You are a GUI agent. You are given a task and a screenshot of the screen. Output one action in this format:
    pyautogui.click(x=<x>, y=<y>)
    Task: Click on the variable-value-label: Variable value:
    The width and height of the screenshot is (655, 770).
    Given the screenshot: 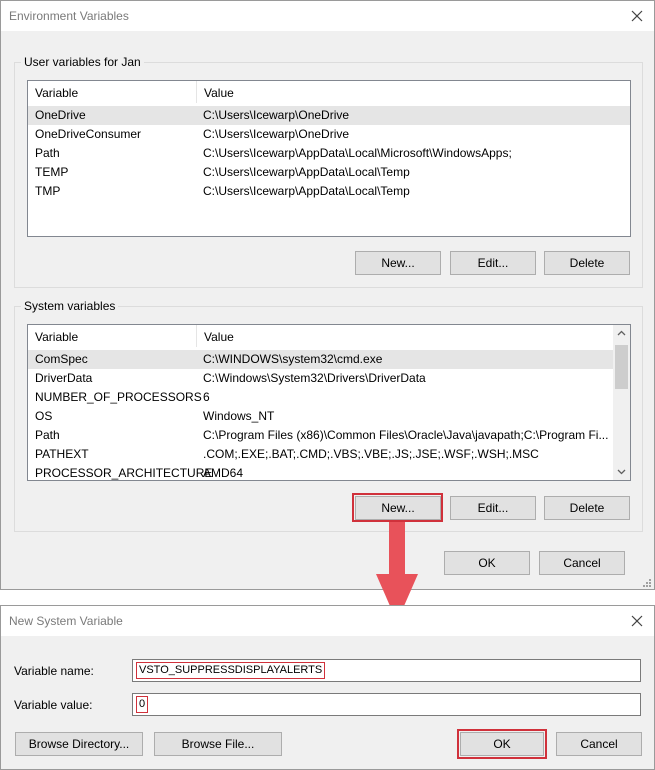 What is the action you would take?
    pyautogui.click(x=53, y=705)
    